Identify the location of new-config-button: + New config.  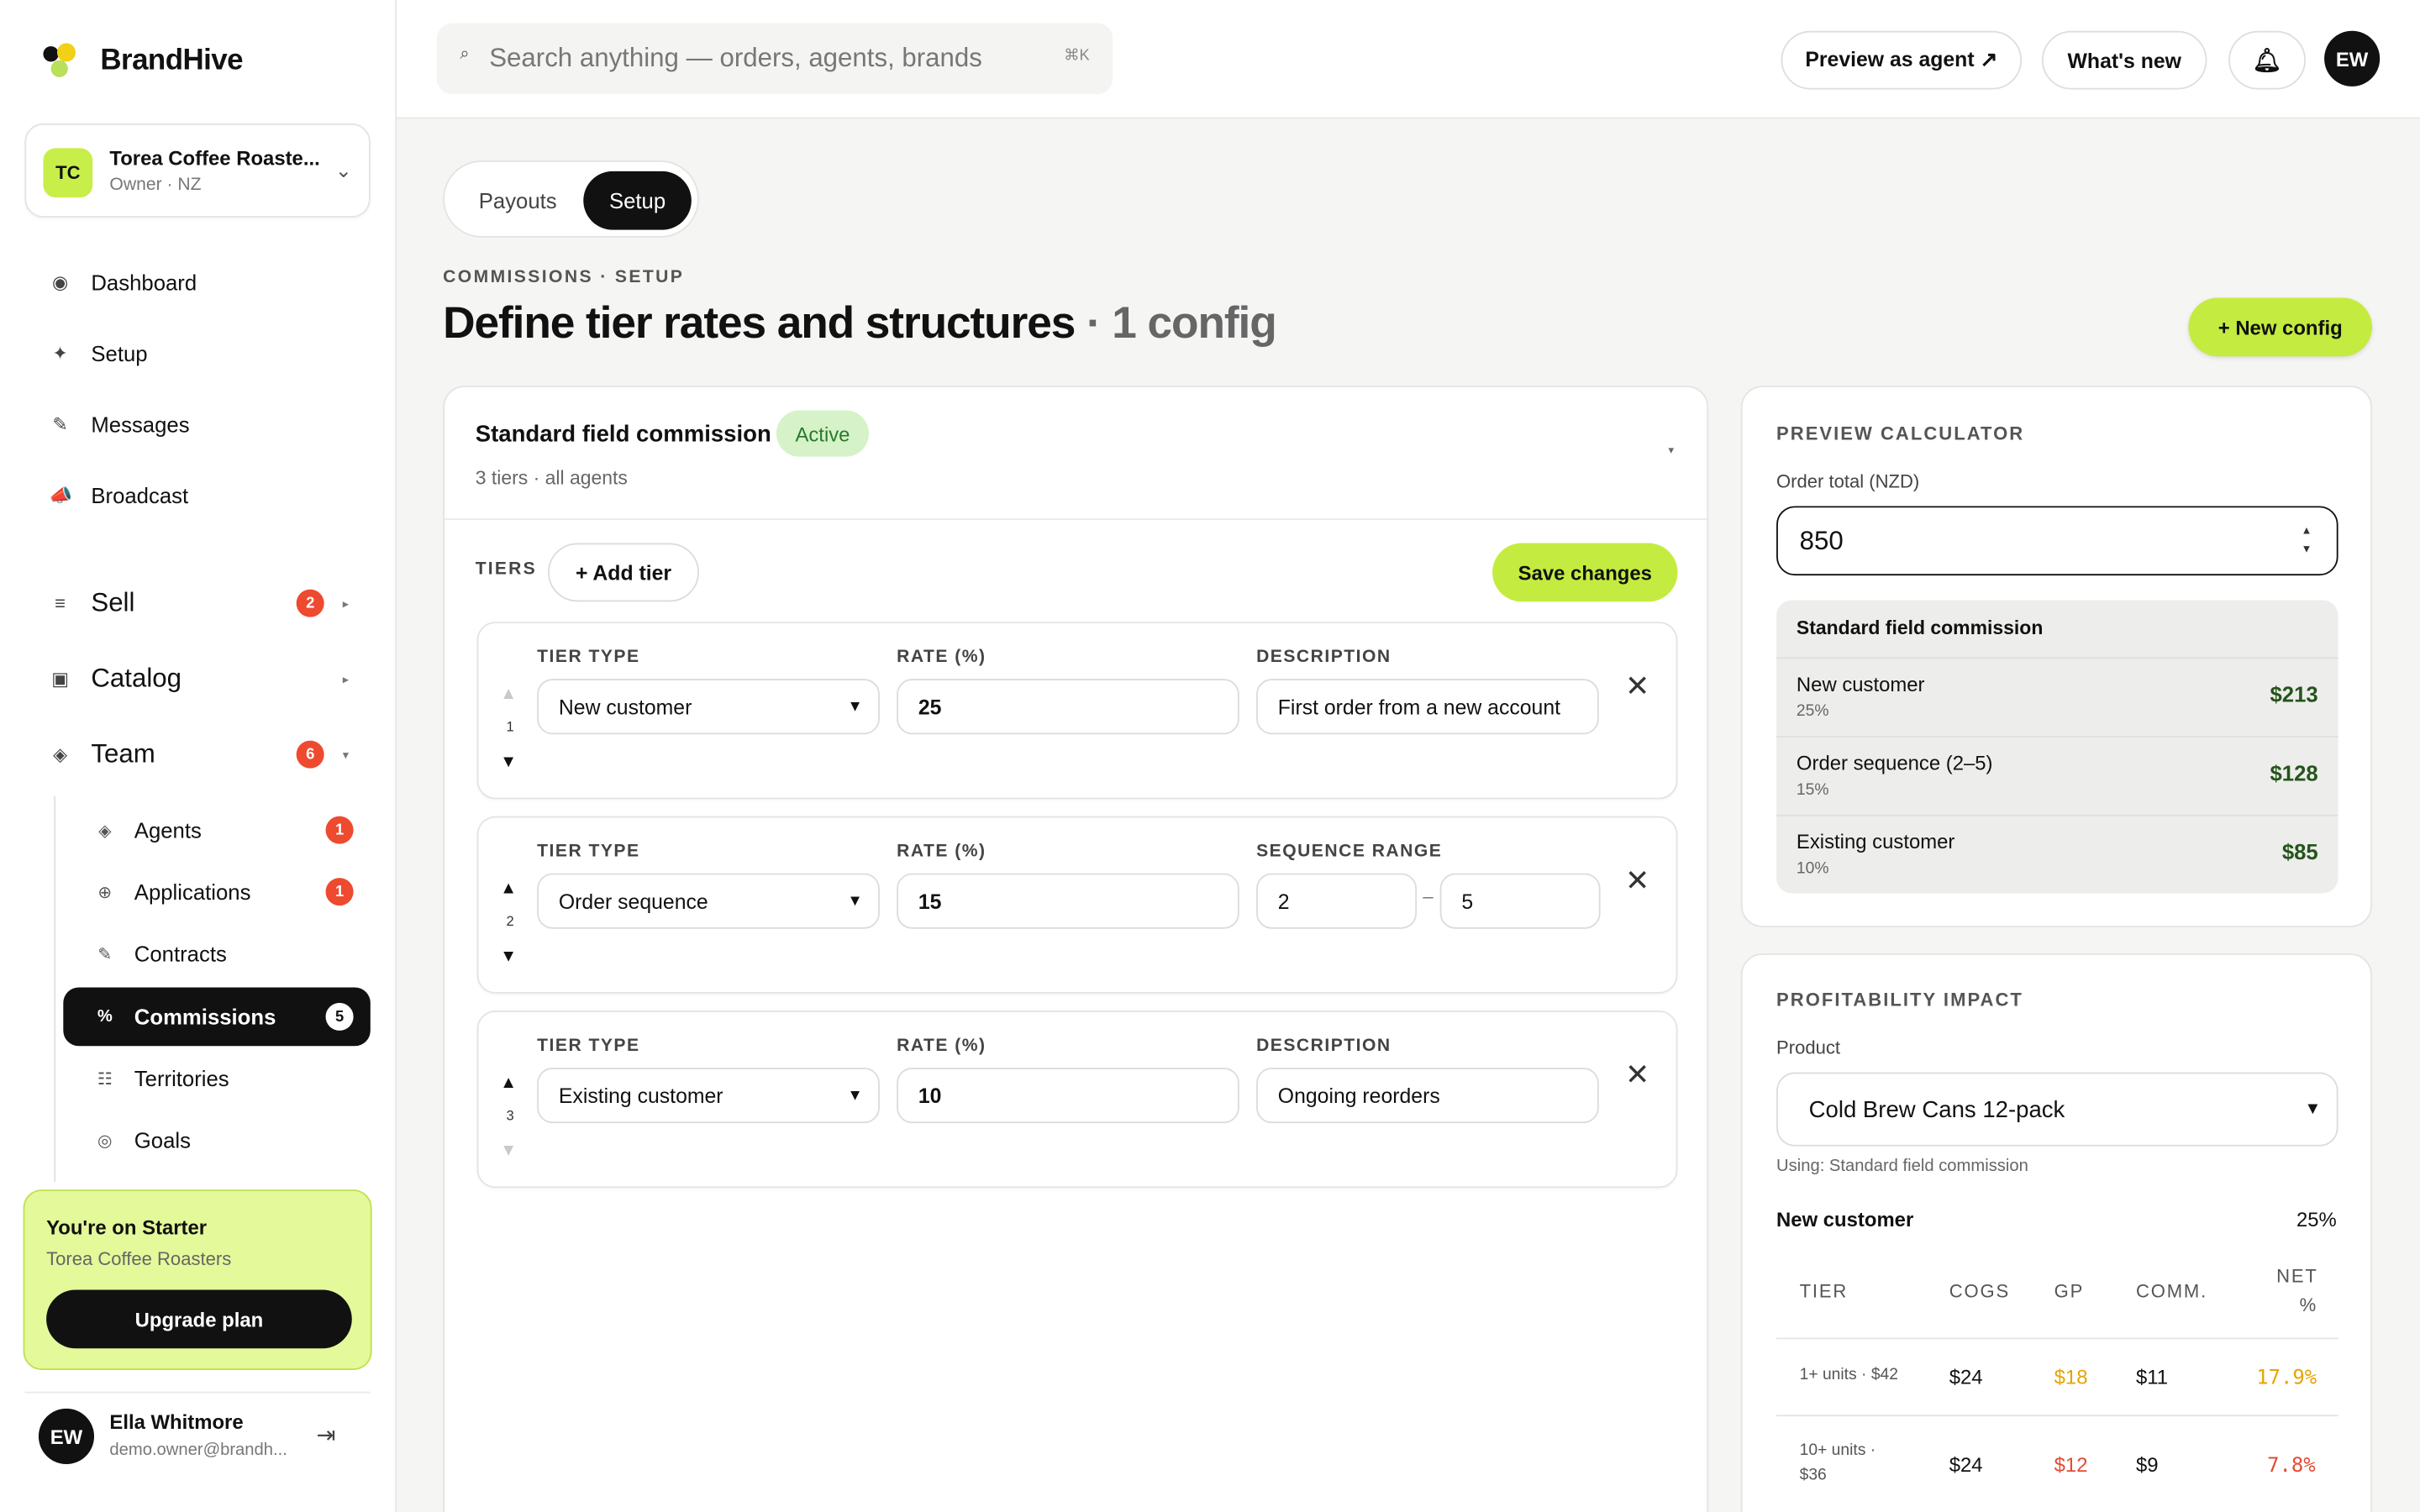
(2280, 327).